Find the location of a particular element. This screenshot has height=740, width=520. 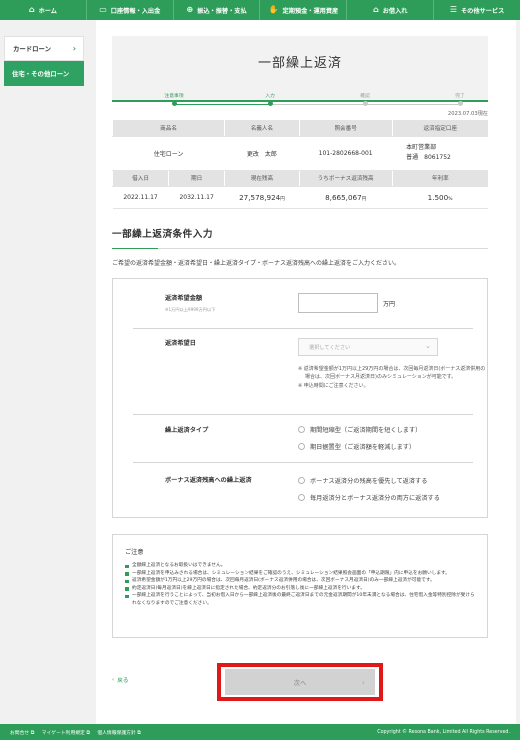

footer-link-privacy: 個人情報保護方針 ⧉ is located at coordinates (118, 733).